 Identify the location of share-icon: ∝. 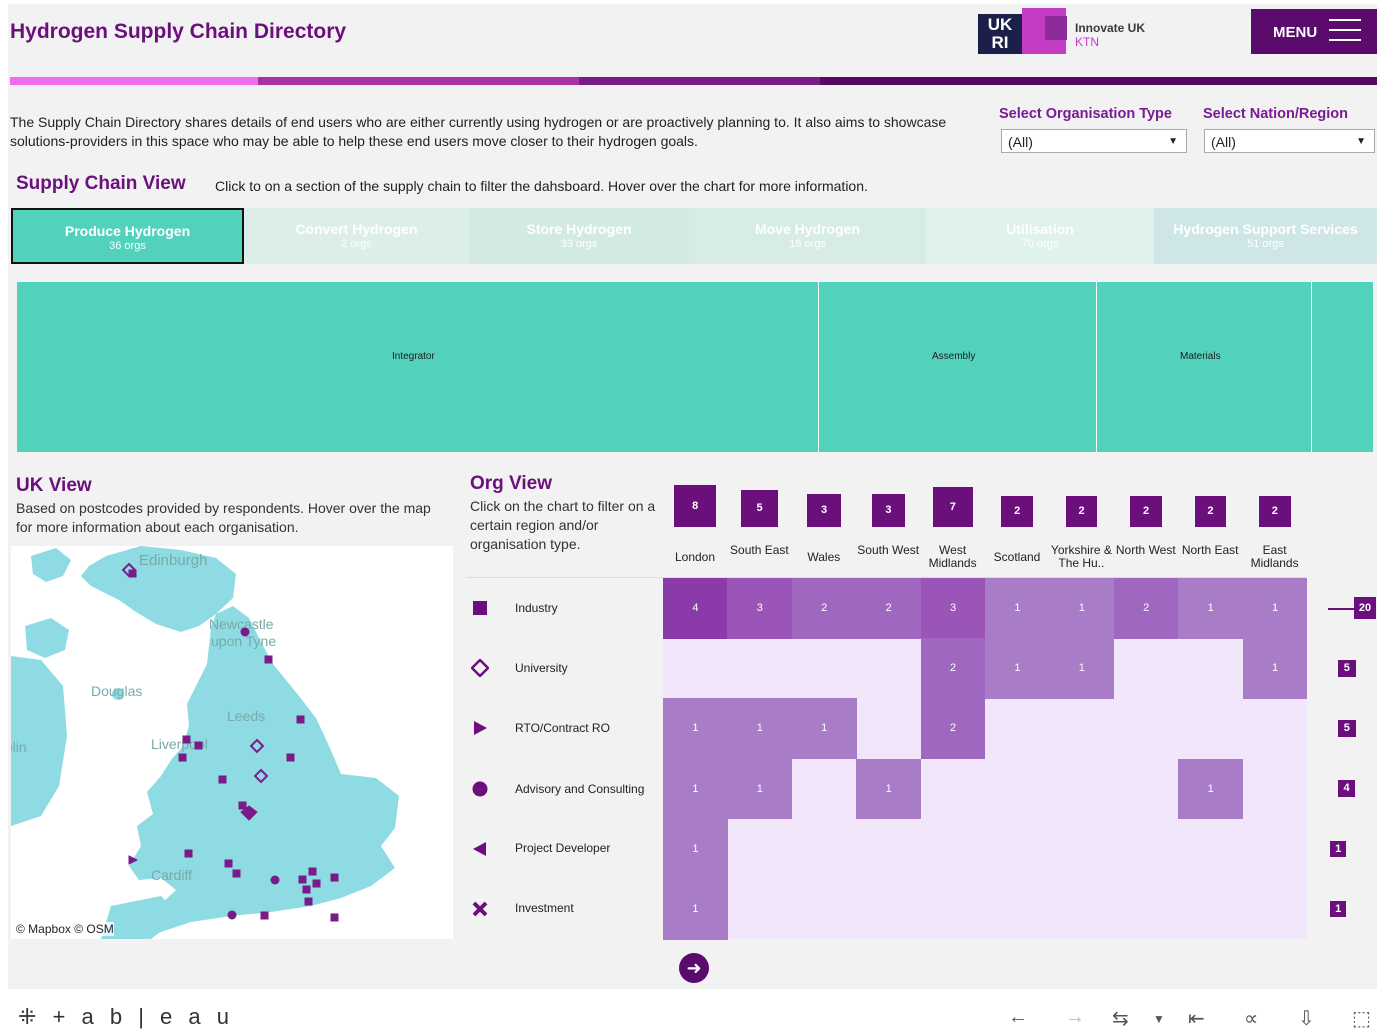
(1251, 1018).